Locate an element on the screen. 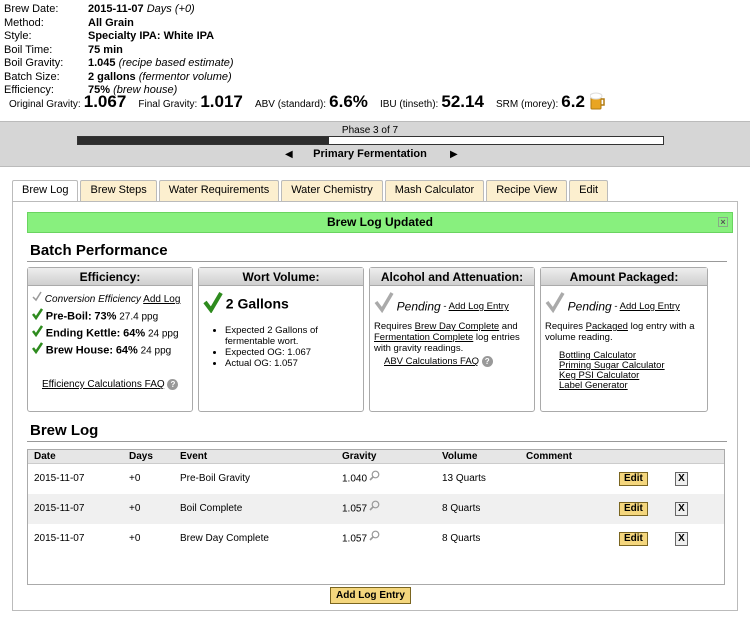 The height and width of the screenshot is (627, 750). phase-progress-fill is located at coordinates (203, 140).